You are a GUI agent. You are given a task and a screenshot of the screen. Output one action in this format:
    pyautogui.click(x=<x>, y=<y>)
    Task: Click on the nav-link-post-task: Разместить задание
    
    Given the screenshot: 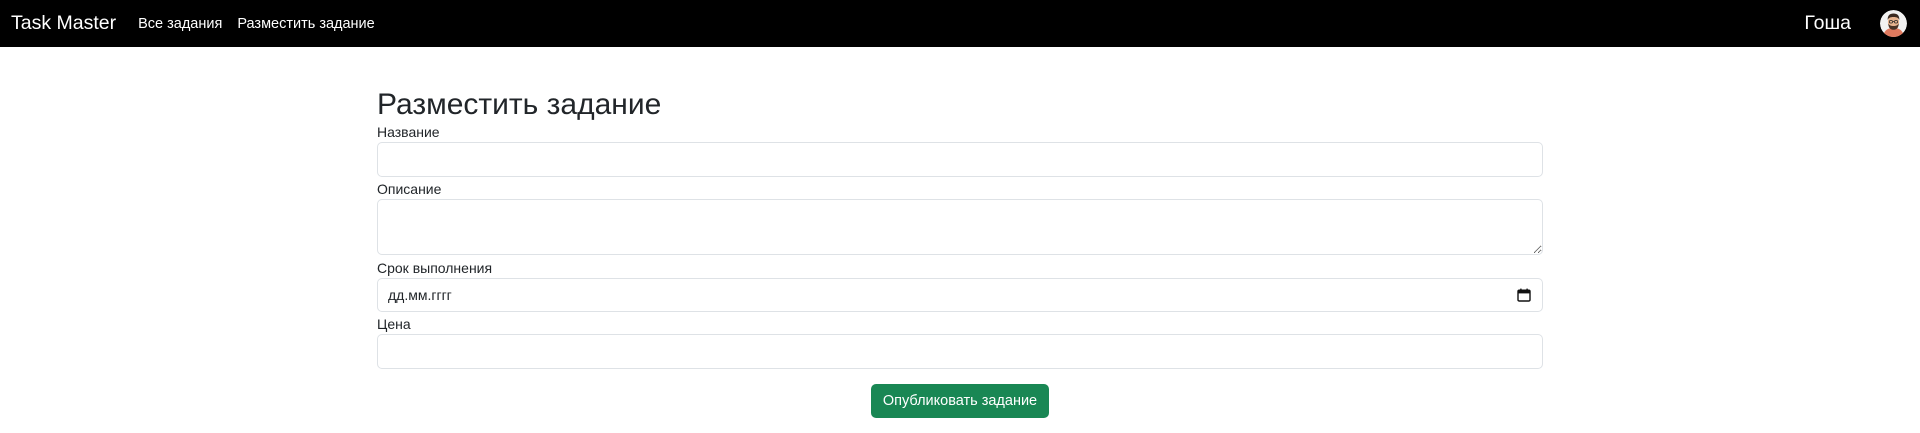 What is the action you would take?
    pyautogui.click(x=305, y=24)
    